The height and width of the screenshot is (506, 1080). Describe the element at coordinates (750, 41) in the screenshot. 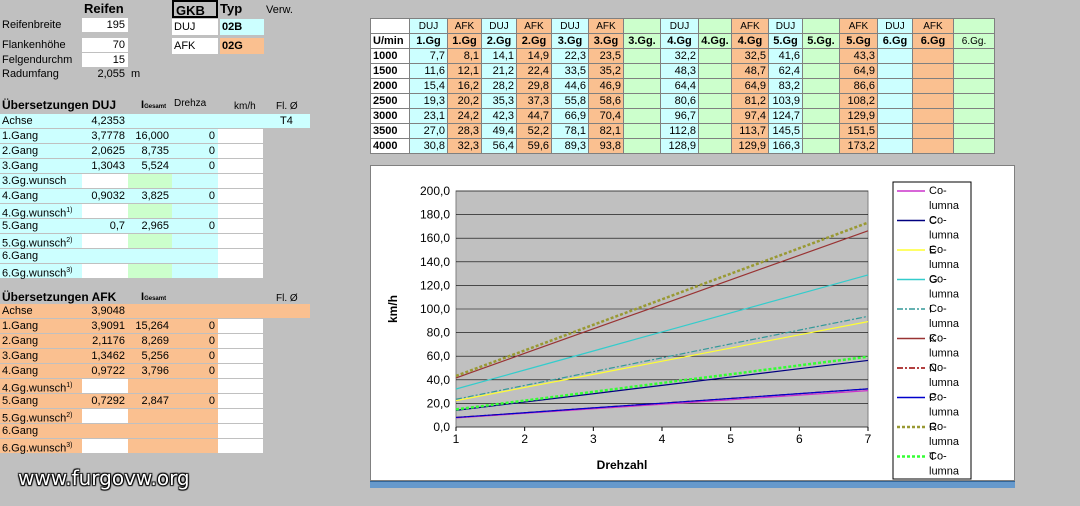

I see `speed-gear-header: 4.Gg` at that location.